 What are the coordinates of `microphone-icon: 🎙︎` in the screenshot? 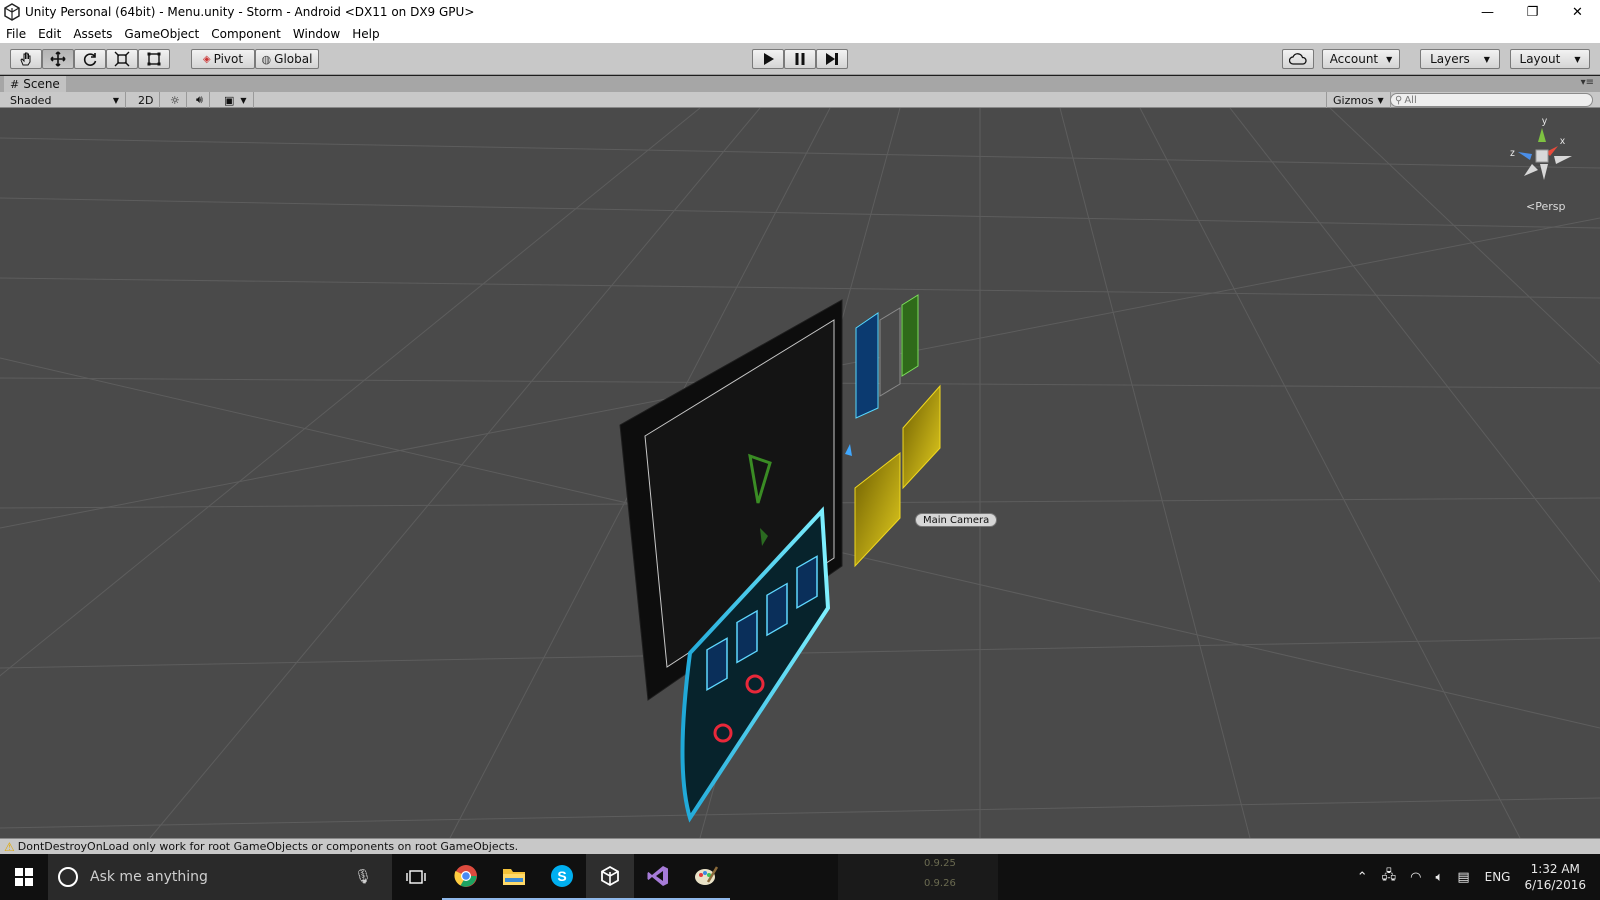 It's located at (363, 877).